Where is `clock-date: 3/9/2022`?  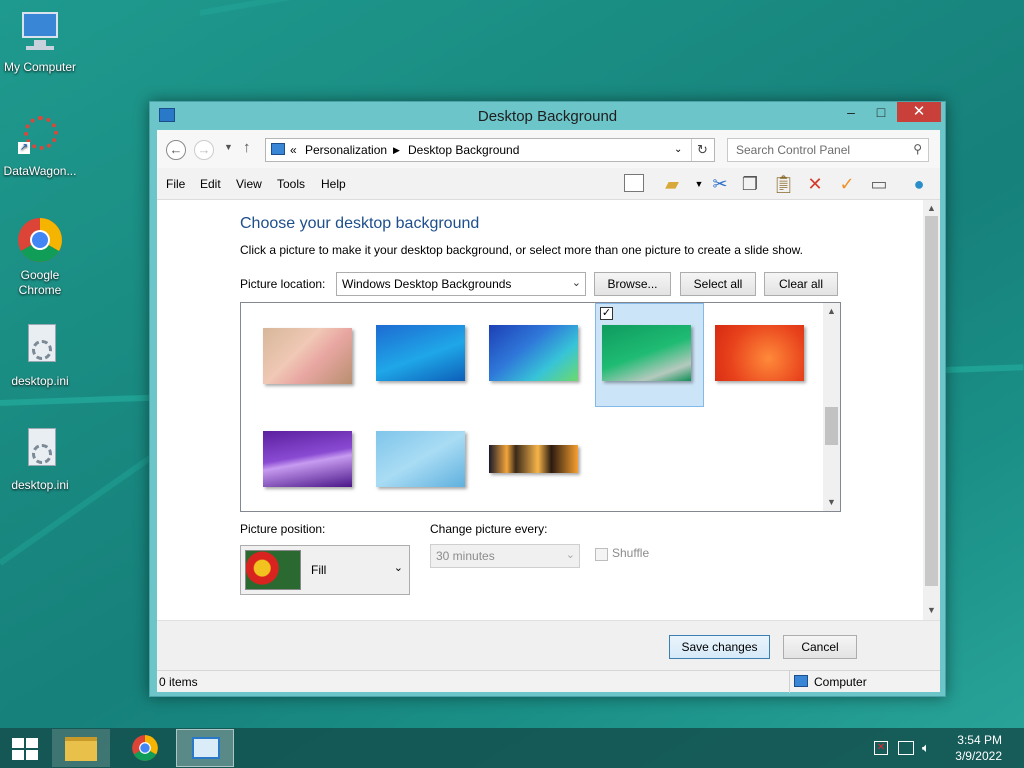 clock-date: 3/9/2022 is located at coordinates (978, 756).